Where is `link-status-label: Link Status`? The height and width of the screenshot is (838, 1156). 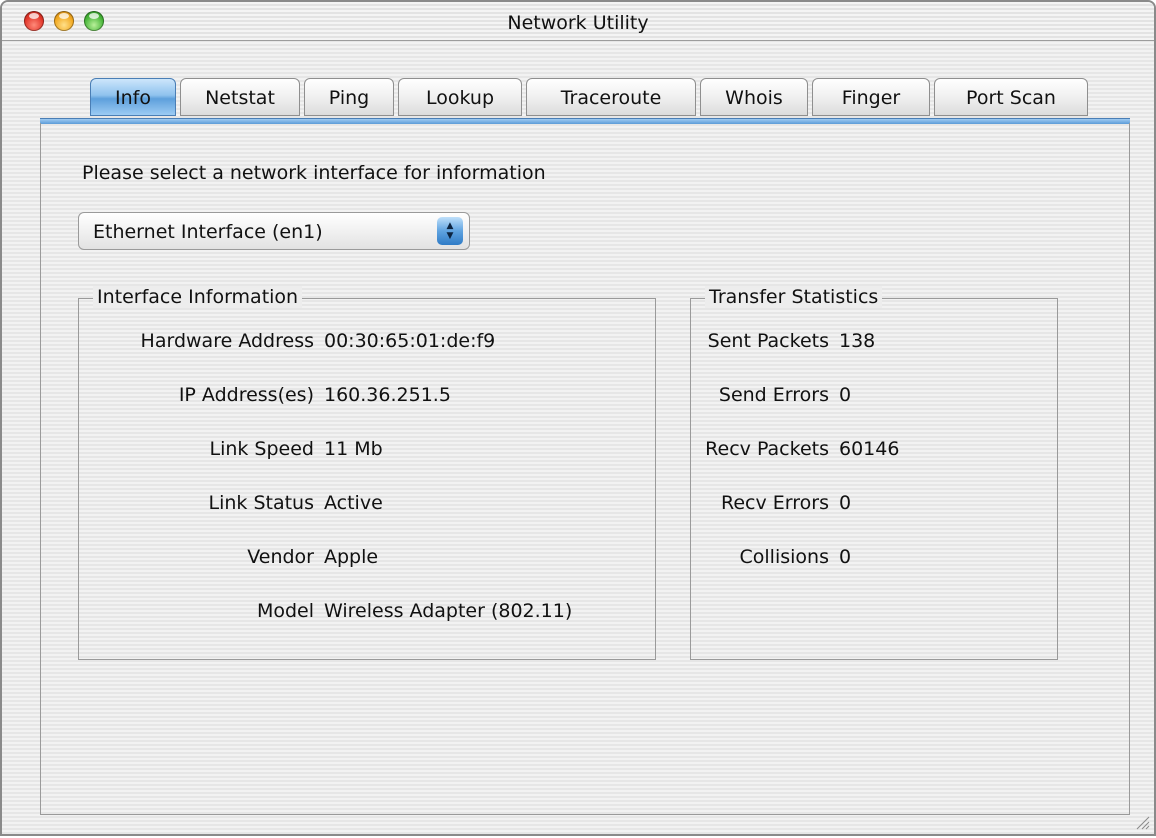 link-status-label: Link Status is located at coordinates (261, 503).